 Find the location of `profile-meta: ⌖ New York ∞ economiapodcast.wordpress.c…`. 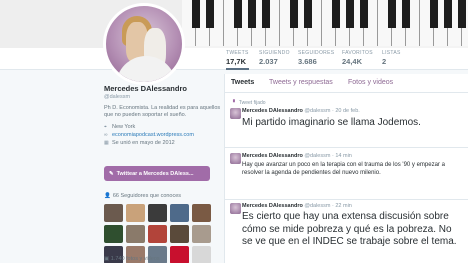

profile-meta: ⌖ New York ∞ economiapodcast.wordpress.c… is located at coordinates (163, 135).